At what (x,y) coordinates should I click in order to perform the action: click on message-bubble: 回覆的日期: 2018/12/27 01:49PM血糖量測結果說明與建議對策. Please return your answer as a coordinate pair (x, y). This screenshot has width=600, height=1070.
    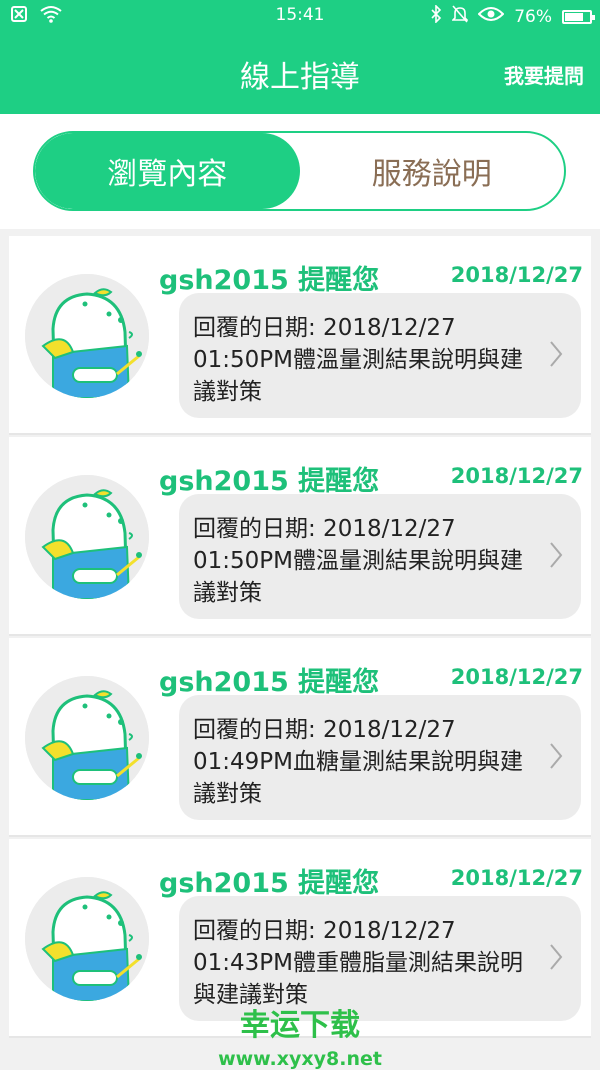
    Looking at the image, I should click on (380, 757).